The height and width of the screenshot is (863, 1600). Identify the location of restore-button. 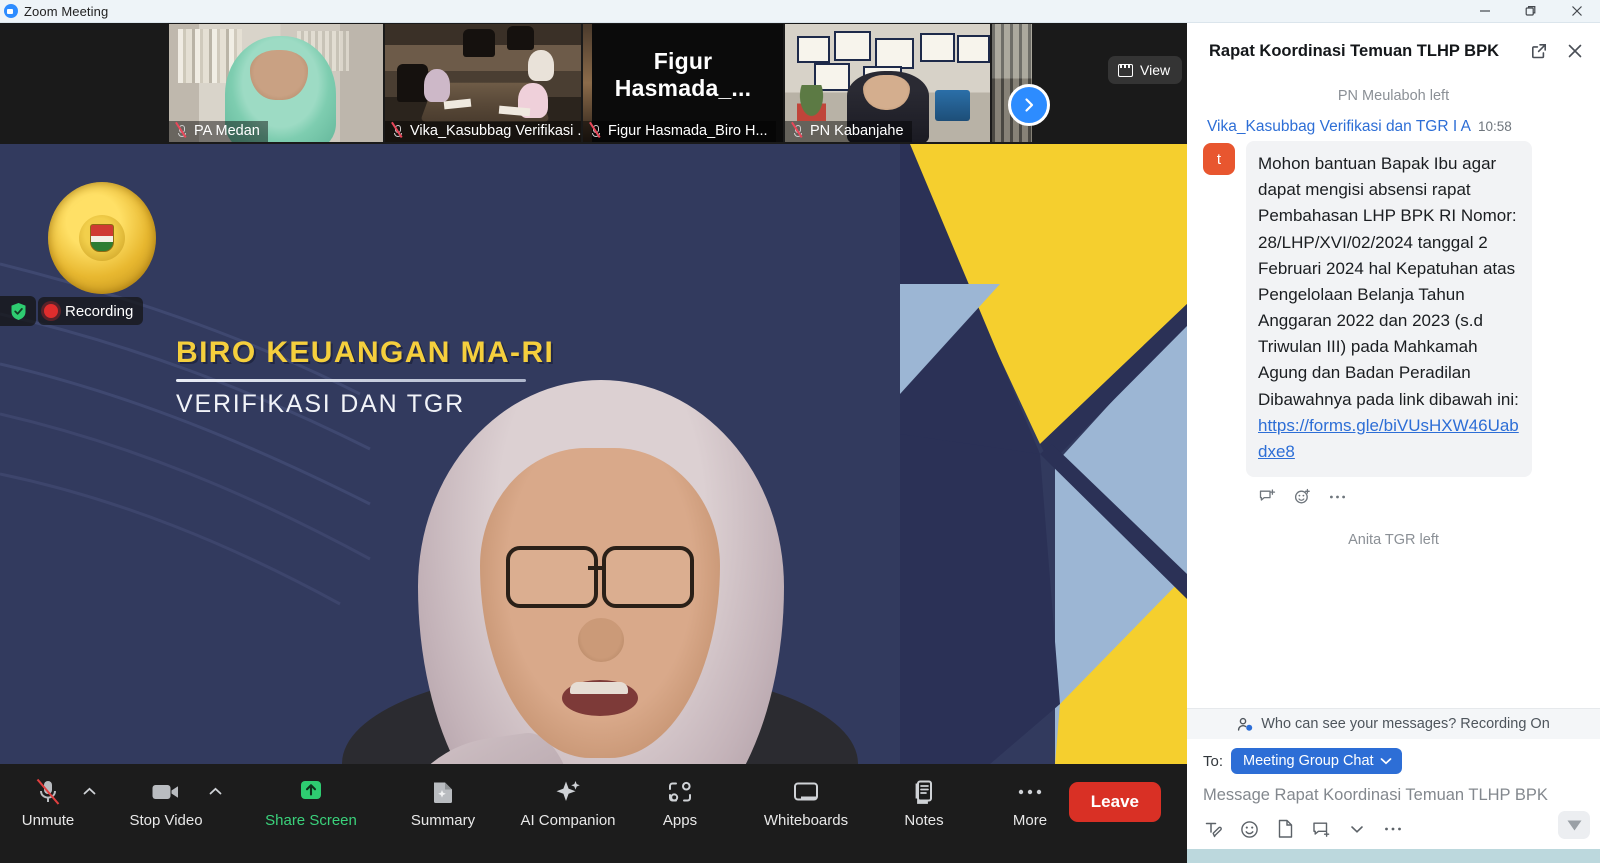
(1531, 11).